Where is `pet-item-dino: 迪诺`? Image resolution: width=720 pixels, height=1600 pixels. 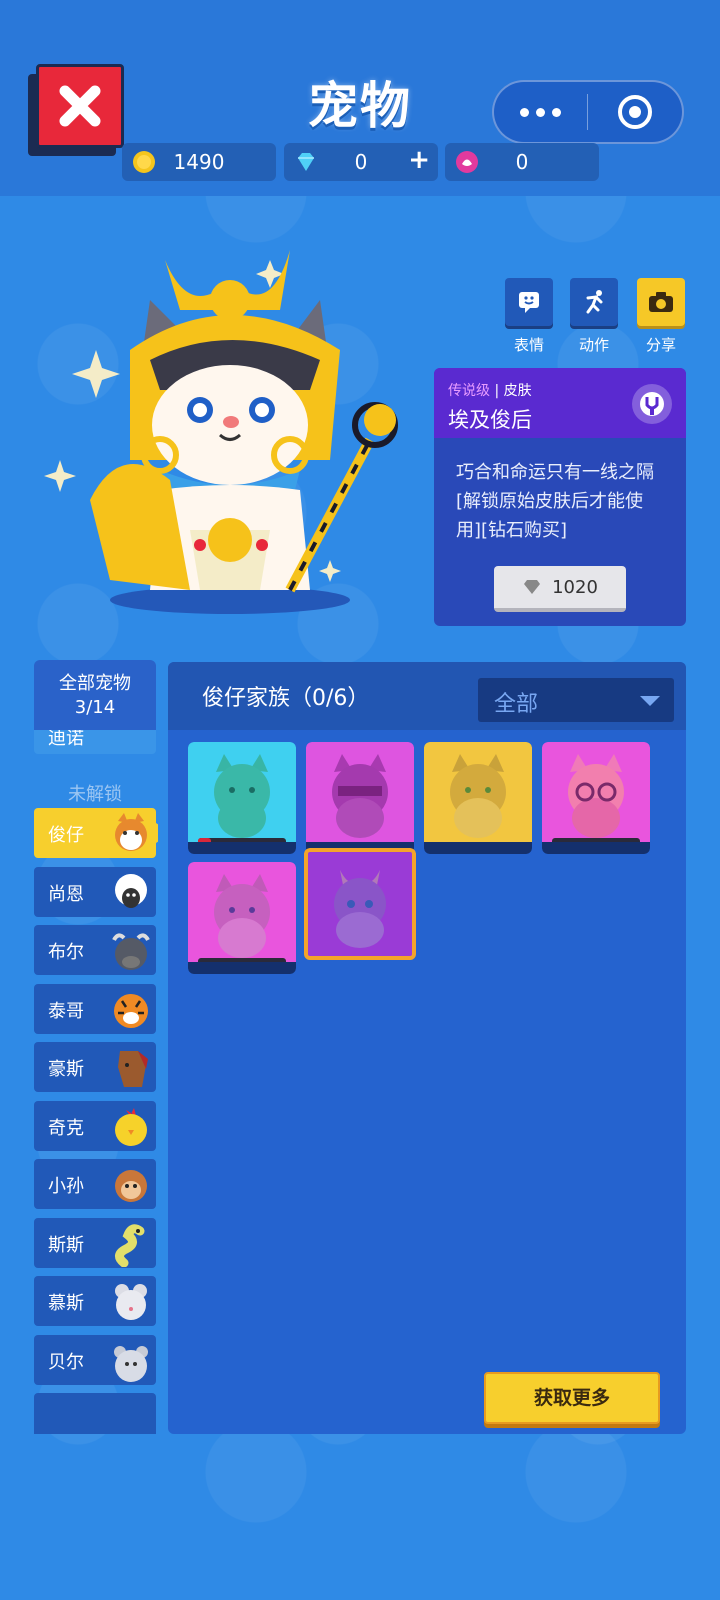 pet-item-dino: 迪诺 is located at coordinates (95, 741).